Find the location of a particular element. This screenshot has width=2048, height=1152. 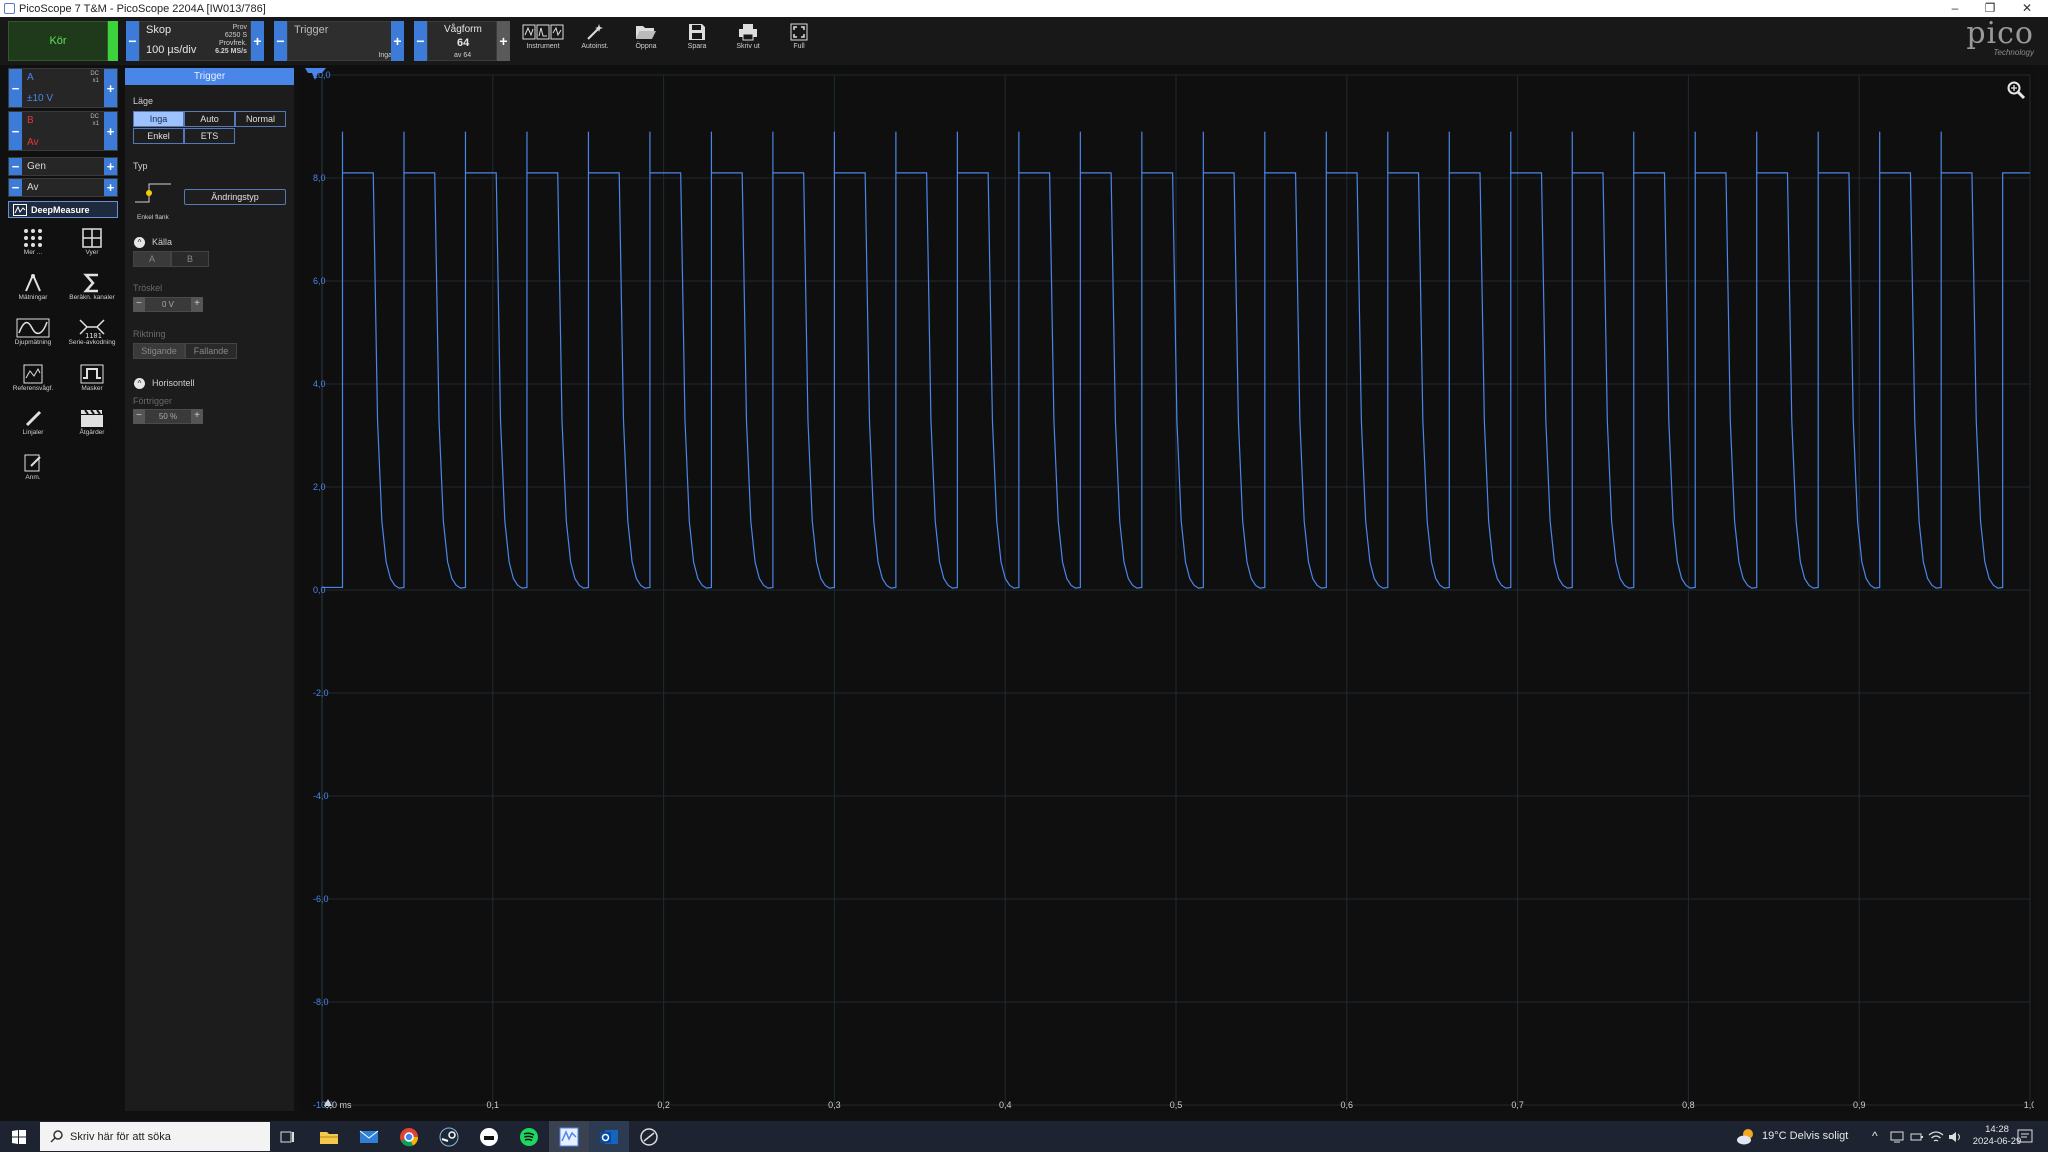

change-type-button: Ändringstyp is located at coordinates (235, 197).